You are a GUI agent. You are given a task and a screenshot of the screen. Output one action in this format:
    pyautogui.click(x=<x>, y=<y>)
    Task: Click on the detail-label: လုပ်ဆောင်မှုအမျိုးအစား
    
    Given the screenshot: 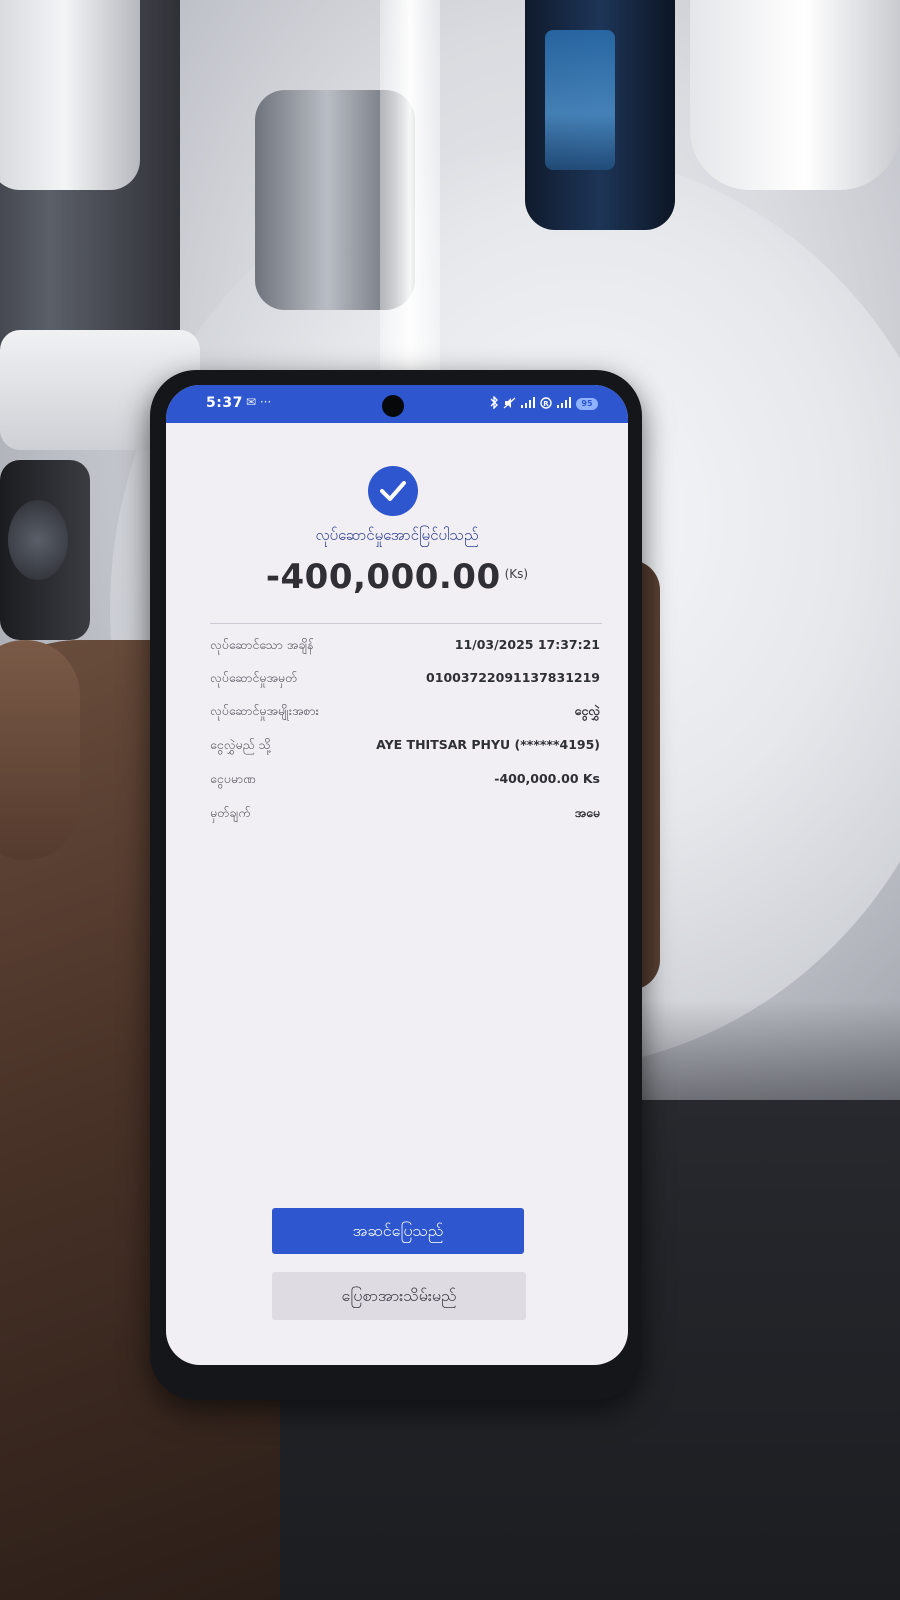 What is the action you would take?
    pyautogui.click(x=264, y=710)
    